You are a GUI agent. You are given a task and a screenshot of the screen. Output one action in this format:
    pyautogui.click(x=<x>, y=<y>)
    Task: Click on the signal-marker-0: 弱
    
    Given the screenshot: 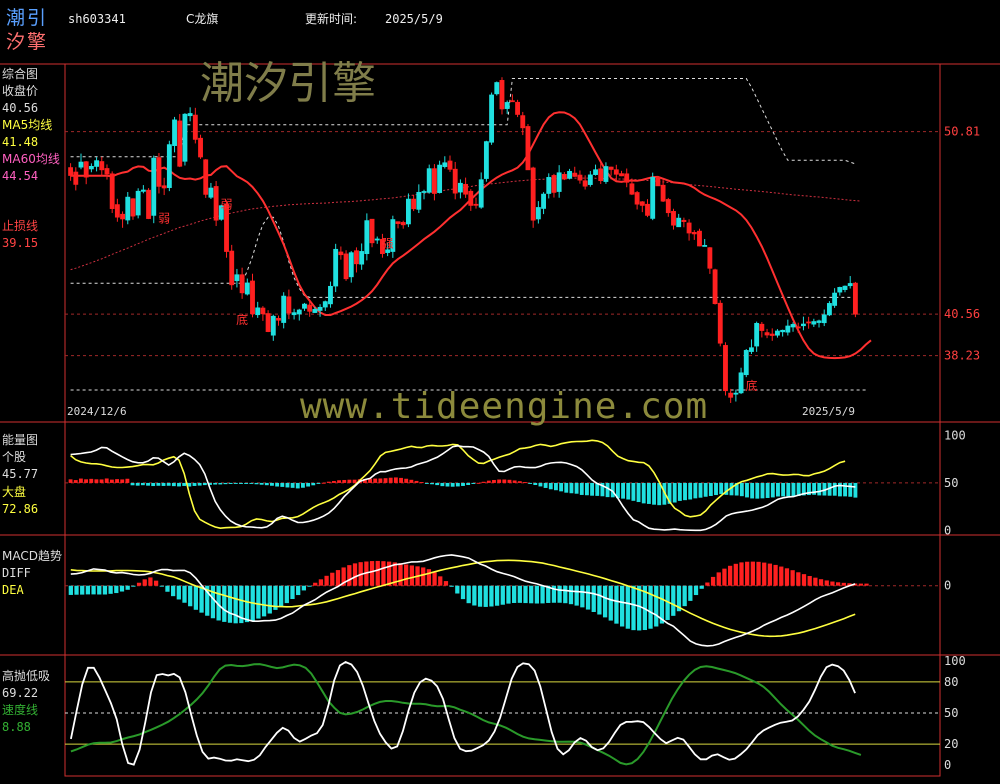 What is the action you would take?
    pyautogui.click(x=164, y=219)
    